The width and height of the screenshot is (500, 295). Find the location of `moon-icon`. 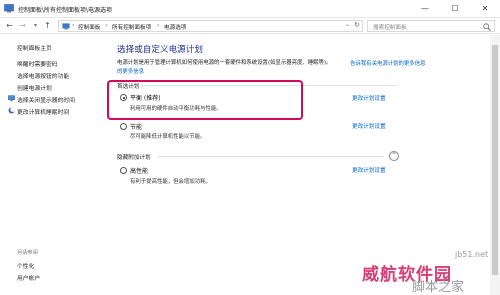

moon-icon is located at coordinates (11, 110).